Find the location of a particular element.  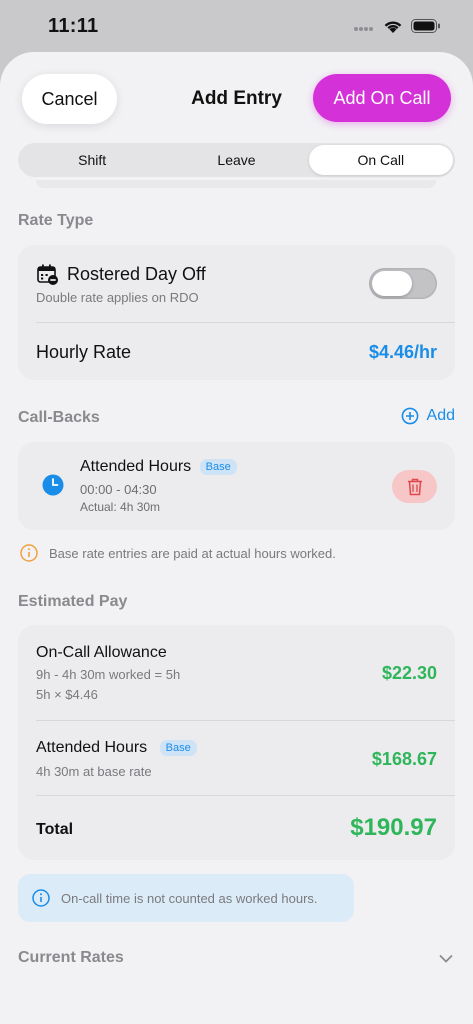

toggle-knob is located at coordinates (392, 283).